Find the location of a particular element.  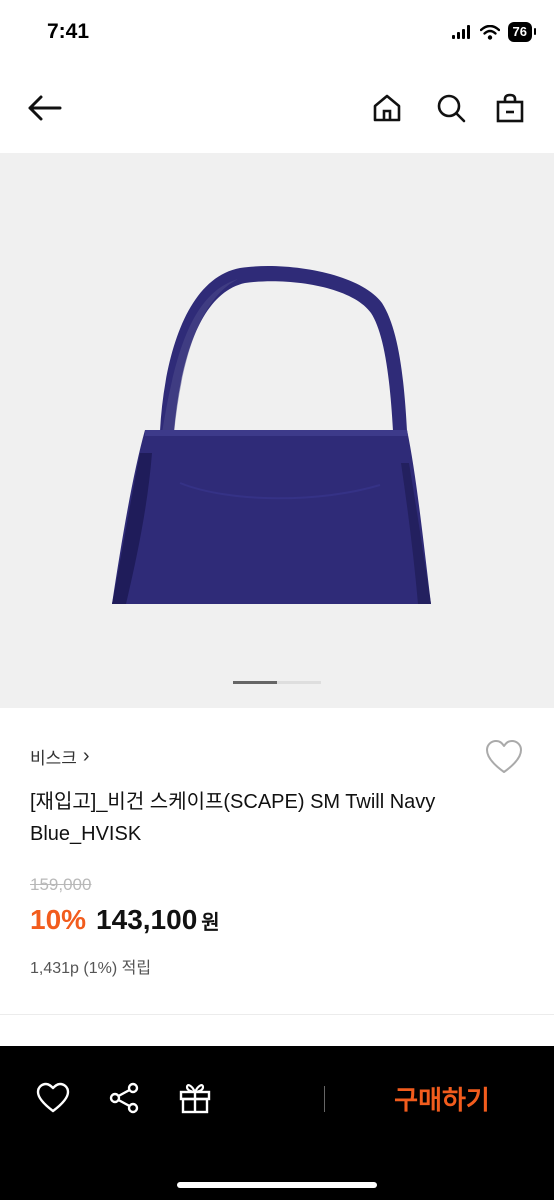

status-time: 7:41 is located at coordinates (68, 31).